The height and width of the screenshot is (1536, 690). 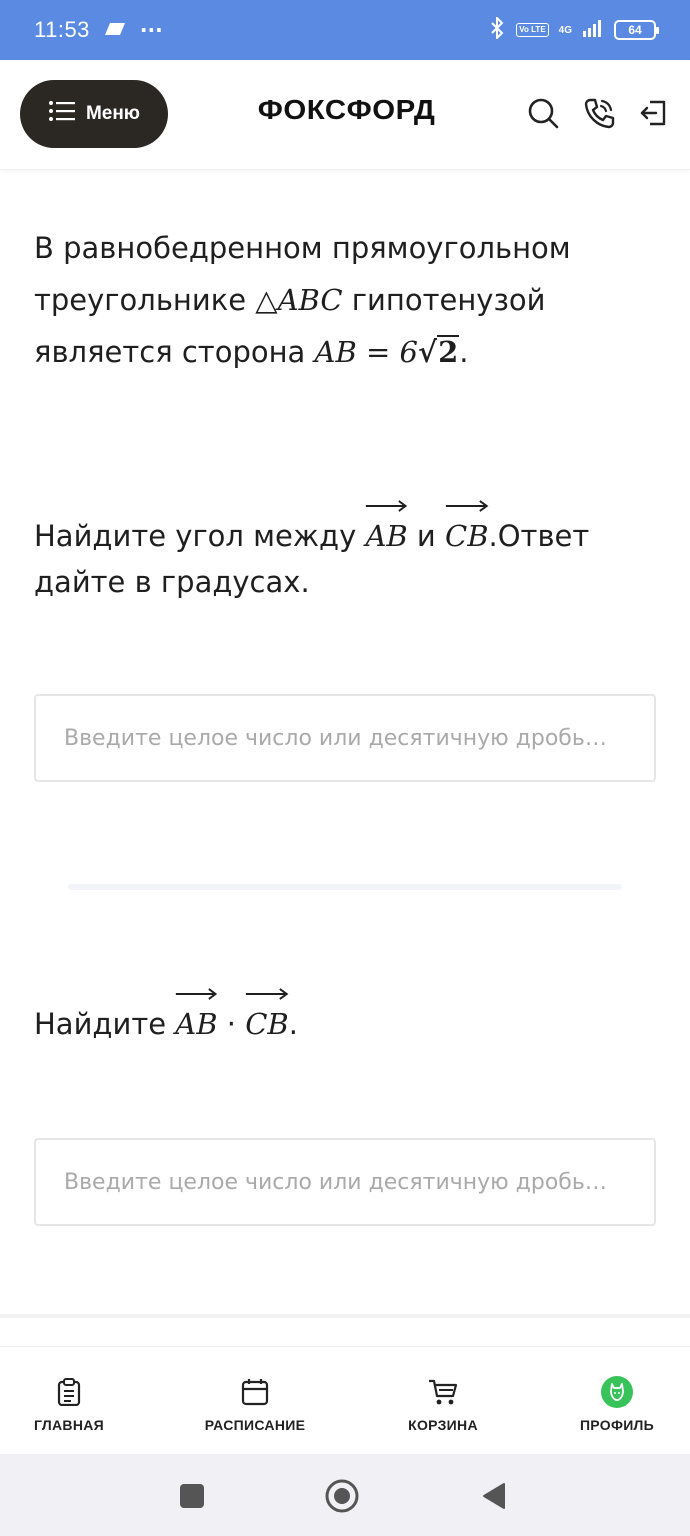 What do you see at coordinates (68, 1425) in the screenshot?
I see `nav-label: ГЛАВНАЯ` at bounding box center [68, 1425].